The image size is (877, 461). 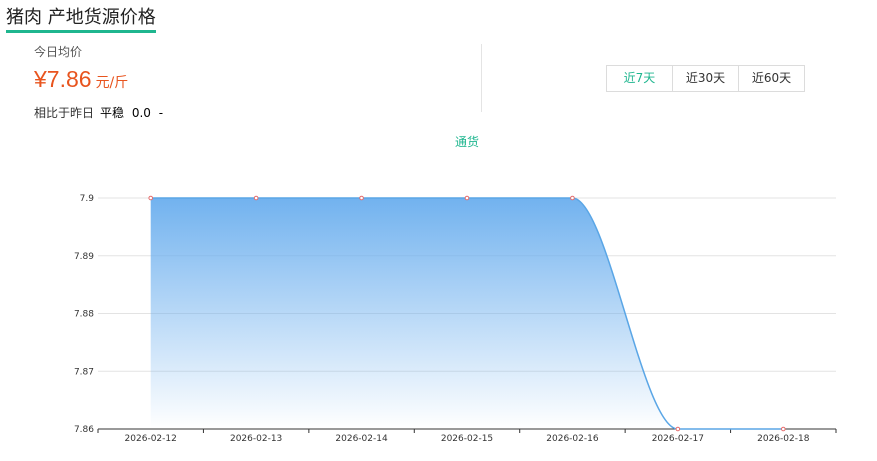 I want to click on x-tick-label: 2026-02-17, so click(x=678, y=439).